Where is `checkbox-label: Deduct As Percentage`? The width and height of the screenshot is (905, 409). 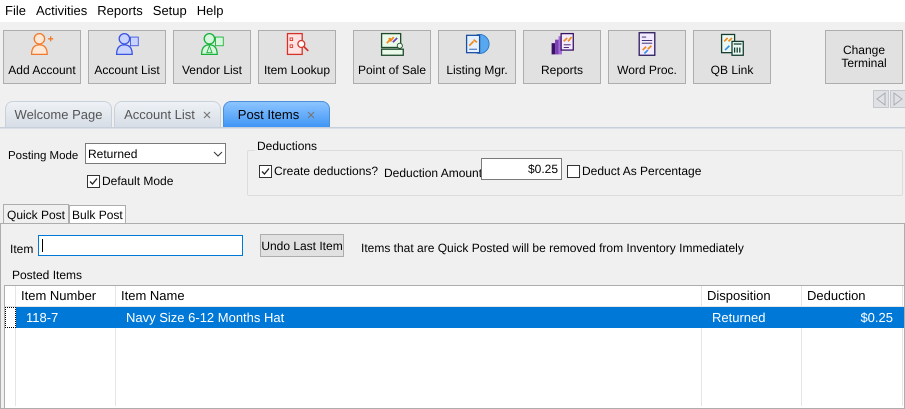 checkbox-label: Deduct As Percentage is located at coordinates (642, 171).